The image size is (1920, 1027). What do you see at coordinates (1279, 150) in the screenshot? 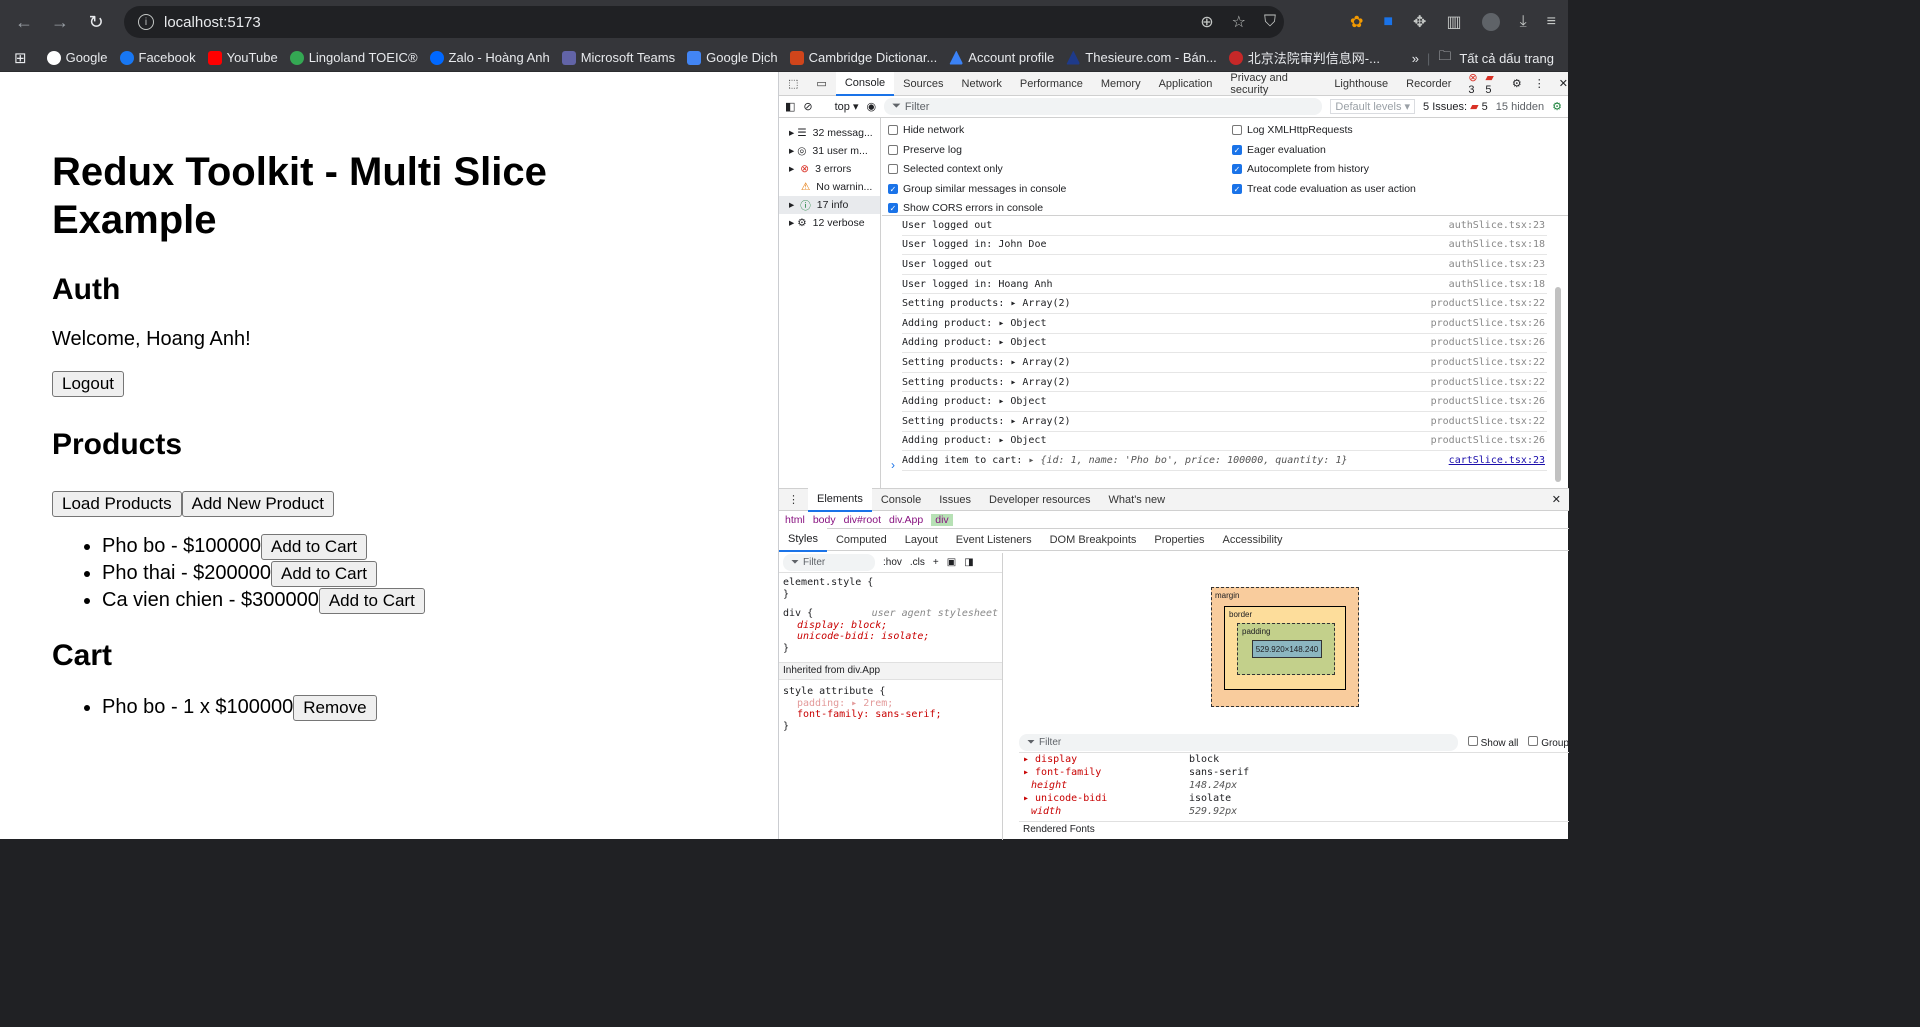
I see `eager-eval-checkbox: ✓ Eager evaluation` at bounding box center [1279, 150].